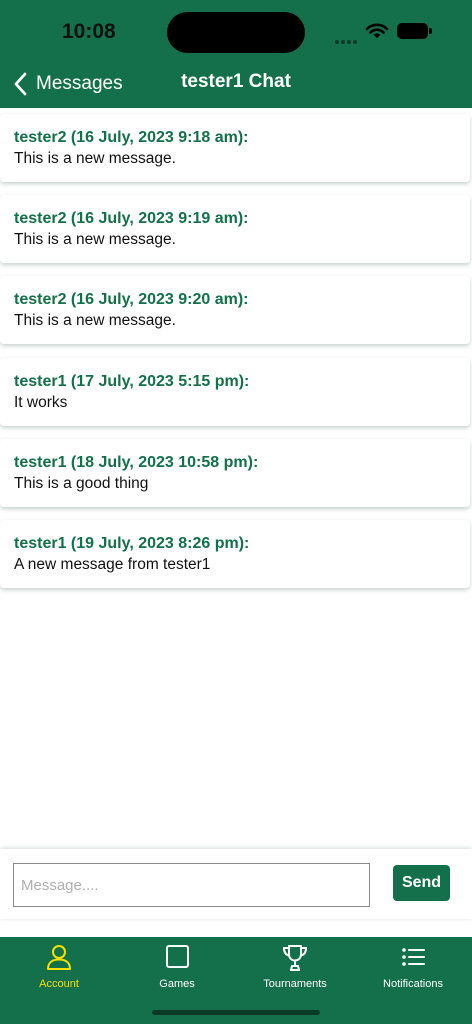 This screenshot has height=1024, width=472. I want to click on home-indicator, so click(236, 1012).